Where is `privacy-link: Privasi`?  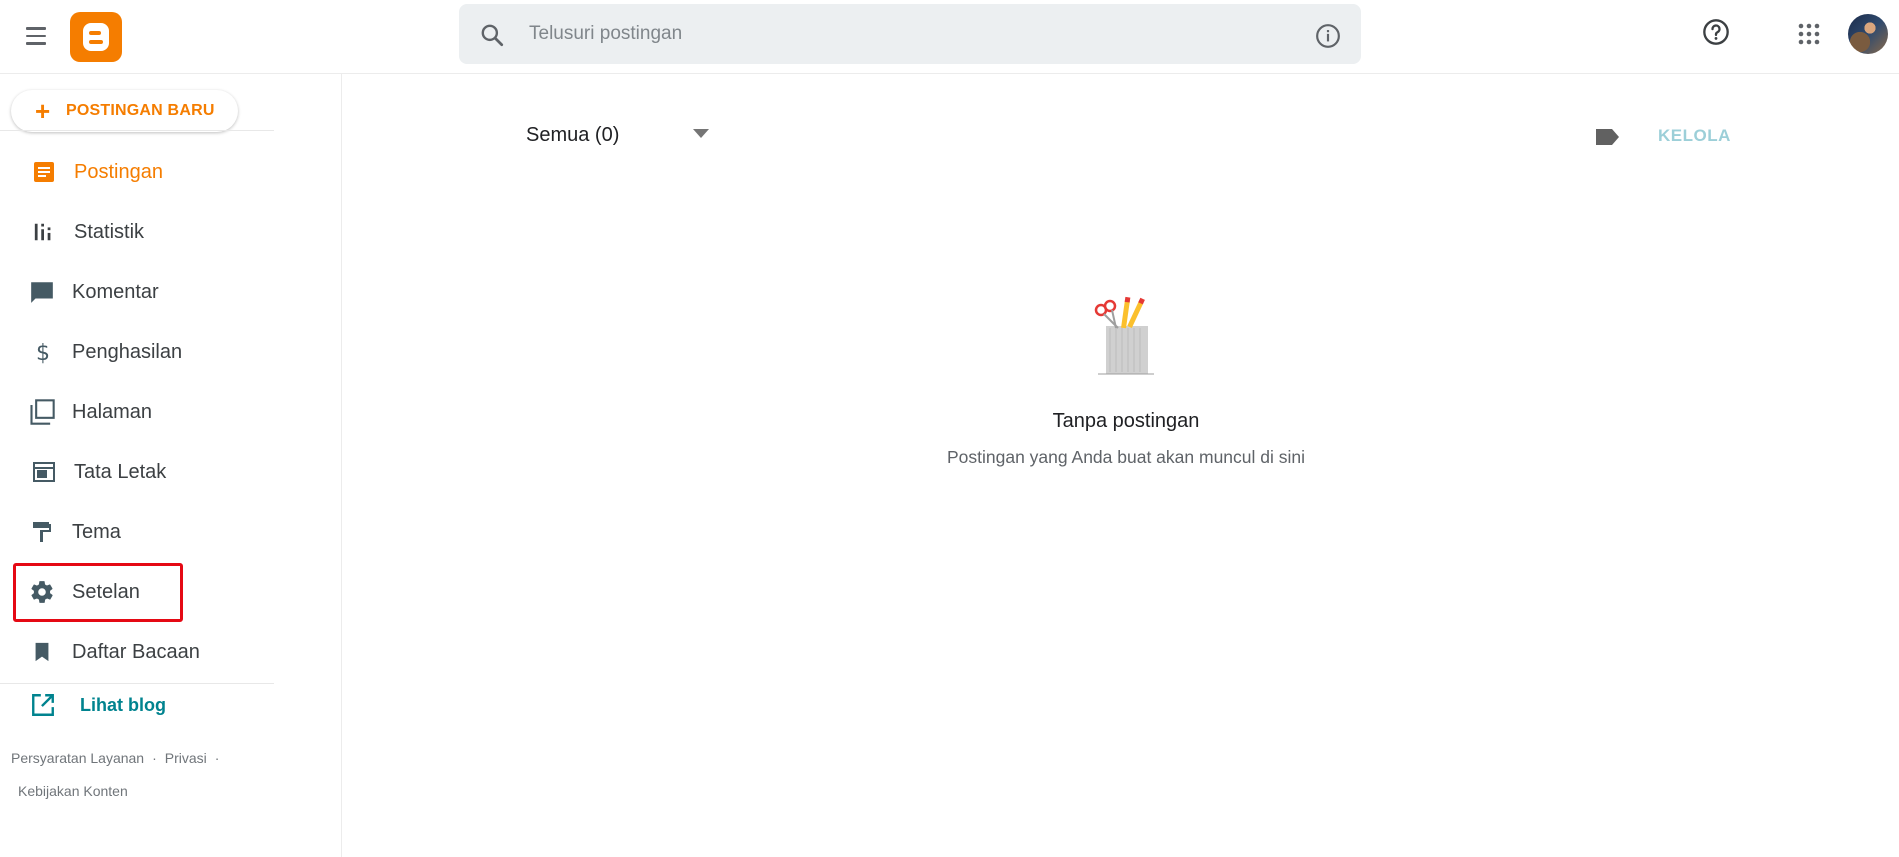
privacy-link: Privasi is located at coordinates (186, 758).